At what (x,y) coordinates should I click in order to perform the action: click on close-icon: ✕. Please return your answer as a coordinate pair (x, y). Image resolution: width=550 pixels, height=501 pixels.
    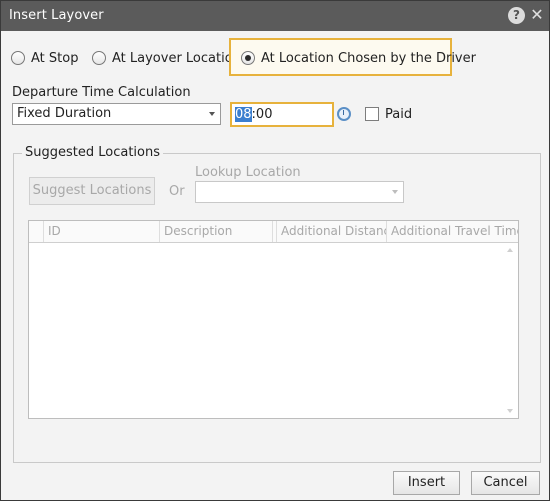
    Looking at the image, I should click on (537, 15).